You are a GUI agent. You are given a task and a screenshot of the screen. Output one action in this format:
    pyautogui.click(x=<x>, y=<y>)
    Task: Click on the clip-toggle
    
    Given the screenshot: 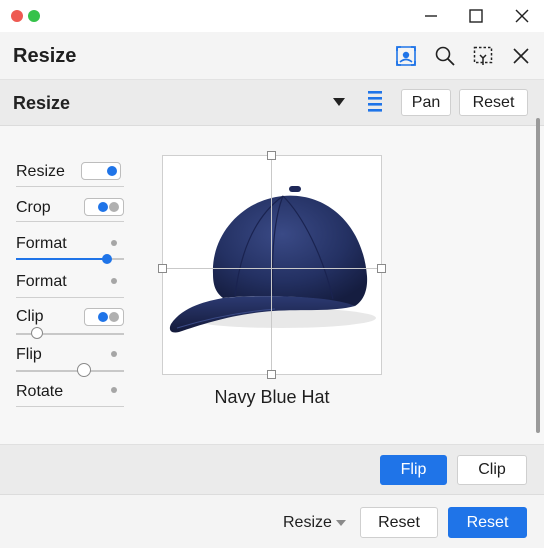 What is the action you would take?
    pyautogui.click(x=104, y=317)
    